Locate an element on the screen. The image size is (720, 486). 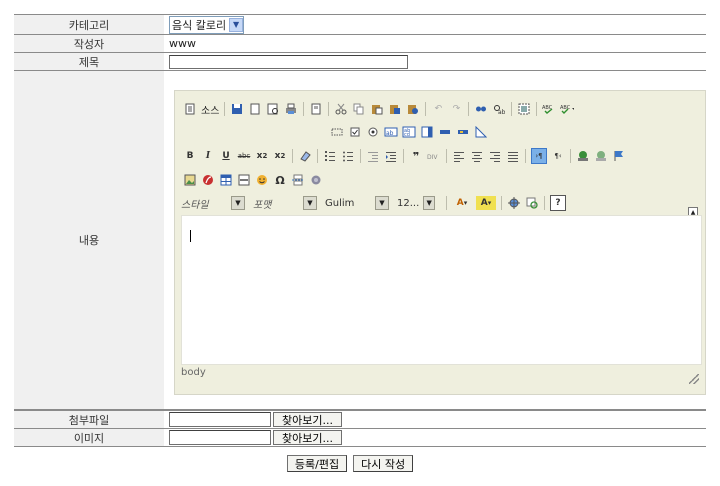
hr-icon is located at coordinates (244, 180).